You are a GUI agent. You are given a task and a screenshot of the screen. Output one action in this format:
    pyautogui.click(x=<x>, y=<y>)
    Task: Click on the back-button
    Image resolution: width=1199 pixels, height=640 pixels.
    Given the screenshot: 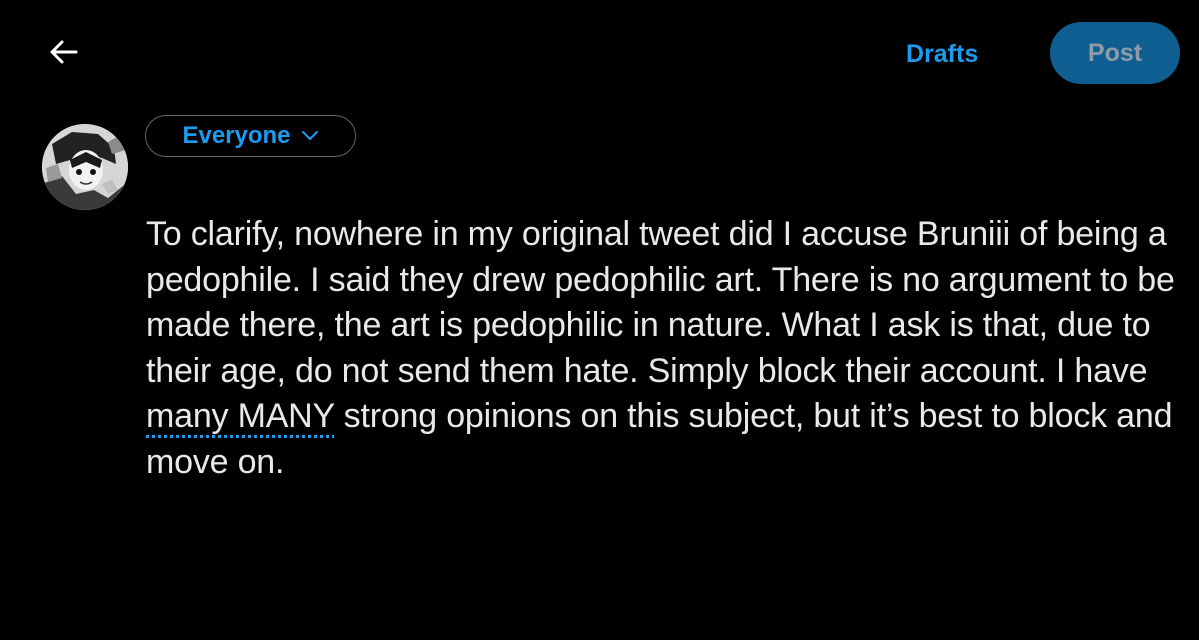 What is the action you would take?
    pyautogui.click(x=64, y=54)
    